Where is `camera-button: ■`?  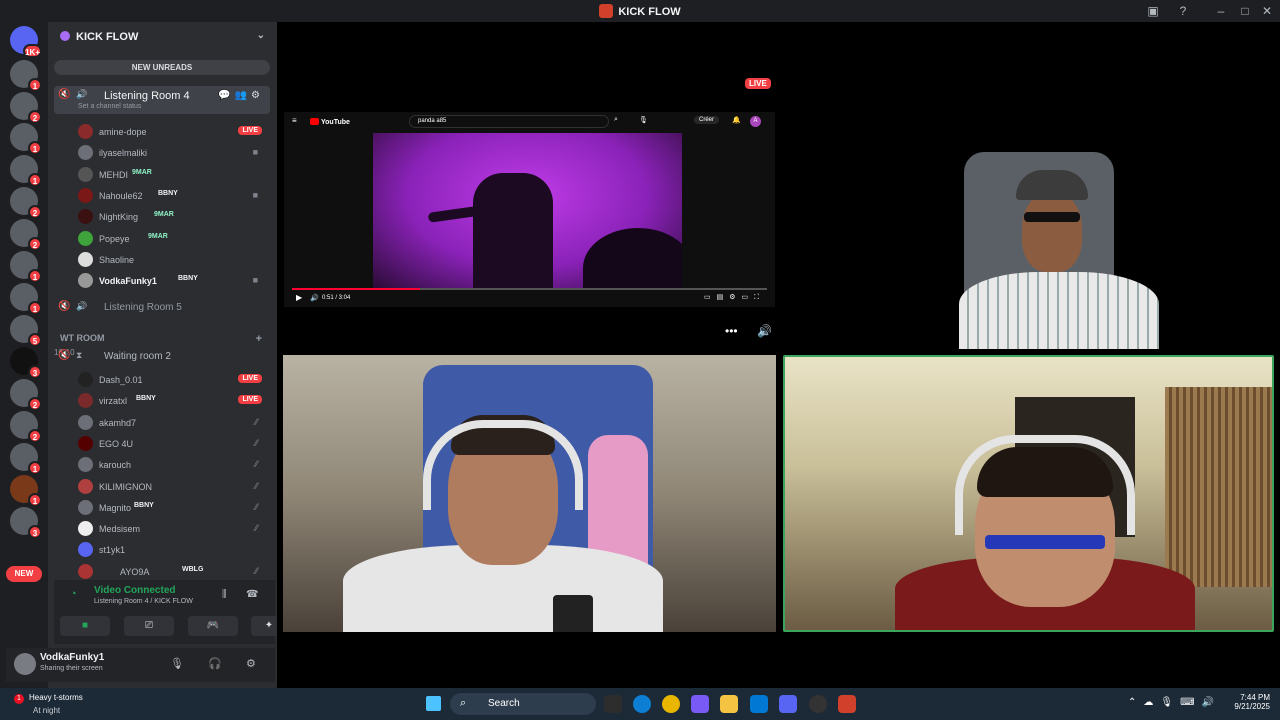 camera-button: ■ is located at coordinates (85, 626).